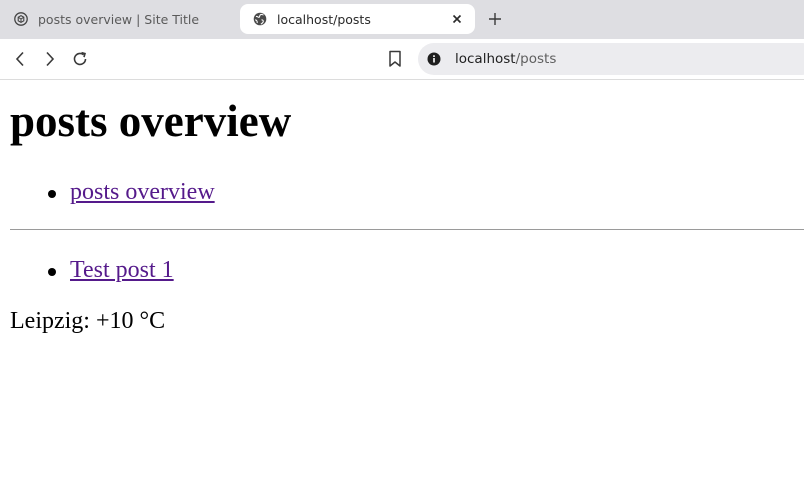  I want to click on bookmark-icon, so click(395, 59).